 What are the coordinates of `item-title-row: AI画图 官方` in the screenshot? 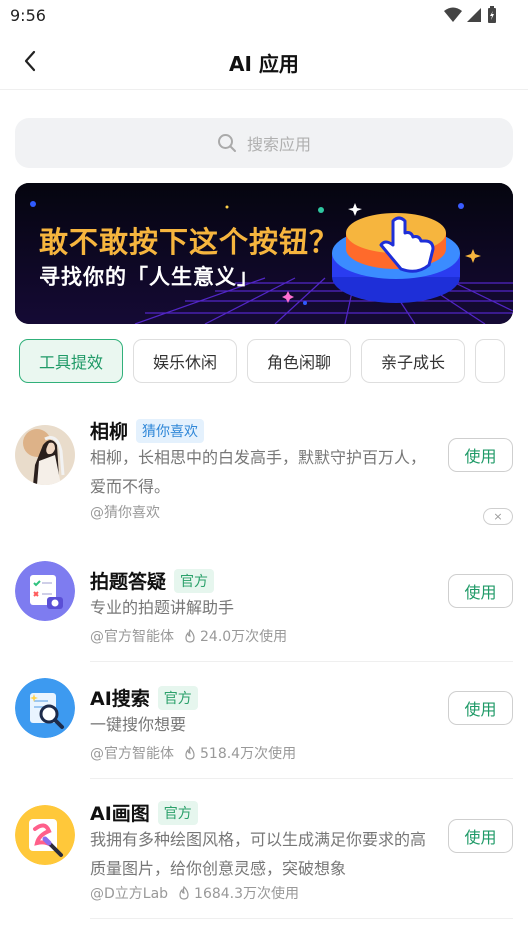 It's located at (144, 812).